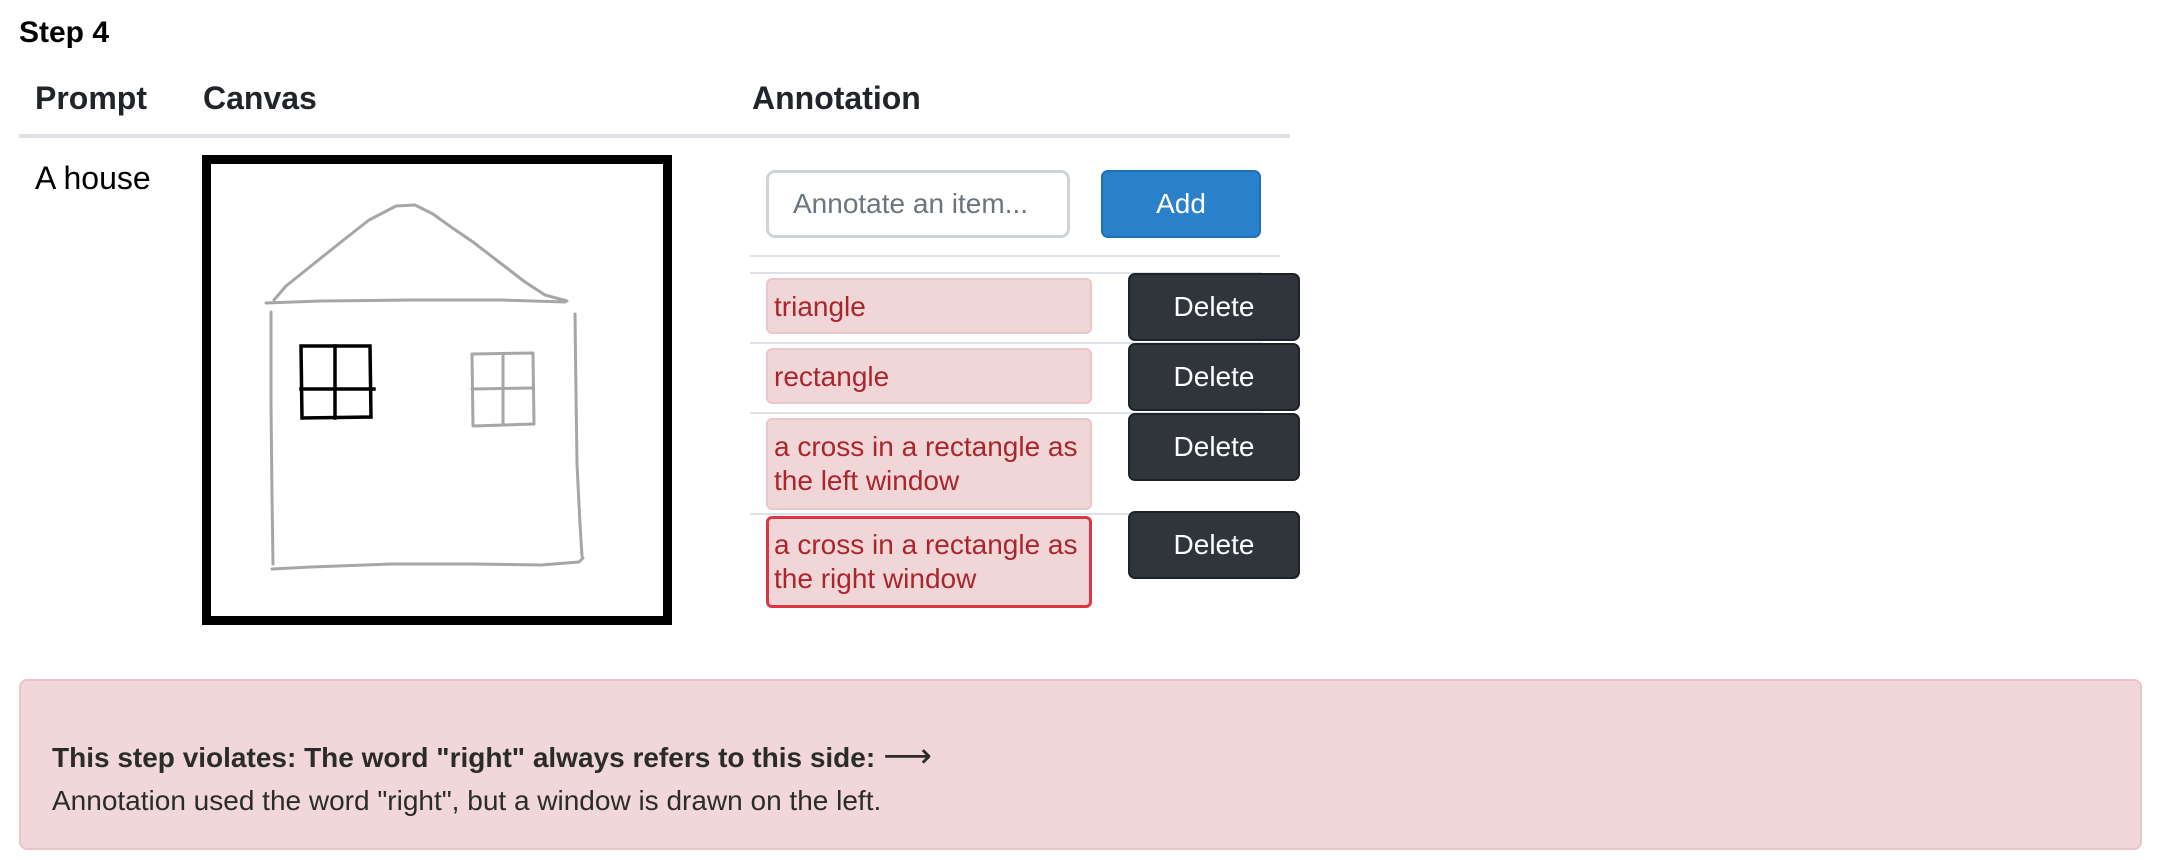 This screenshot has width=2162, height=860. What do you see at coordinates (918, 204) in the screenshot?
I see `annotate-input` at bounding box center [918, 204].